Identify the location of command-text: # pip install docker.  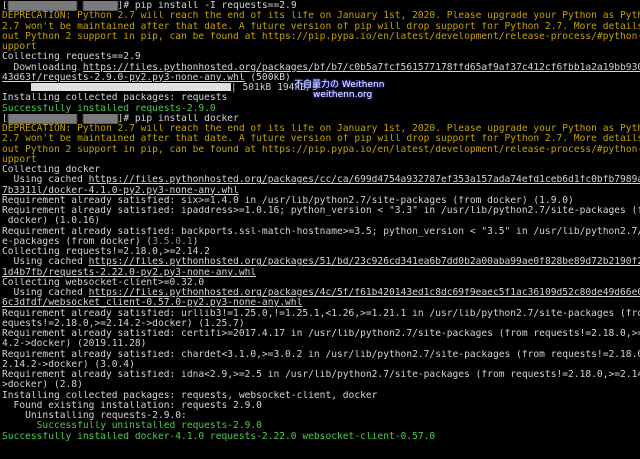
(181, 118).